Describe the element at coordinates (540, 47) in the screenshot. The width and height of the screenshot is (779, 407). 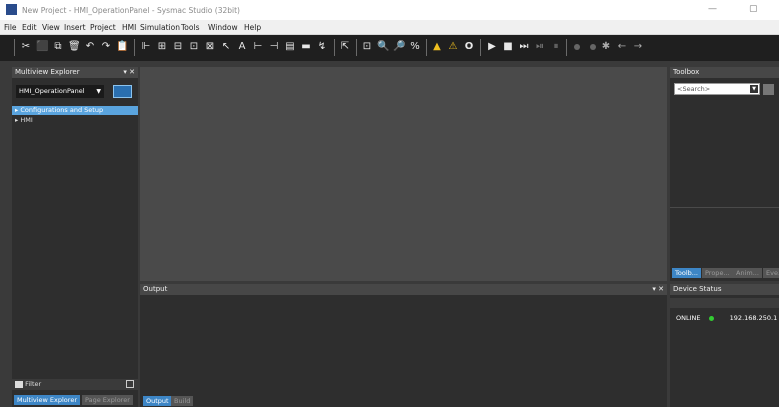
I see `step-over-icon: ⏯` at that location.